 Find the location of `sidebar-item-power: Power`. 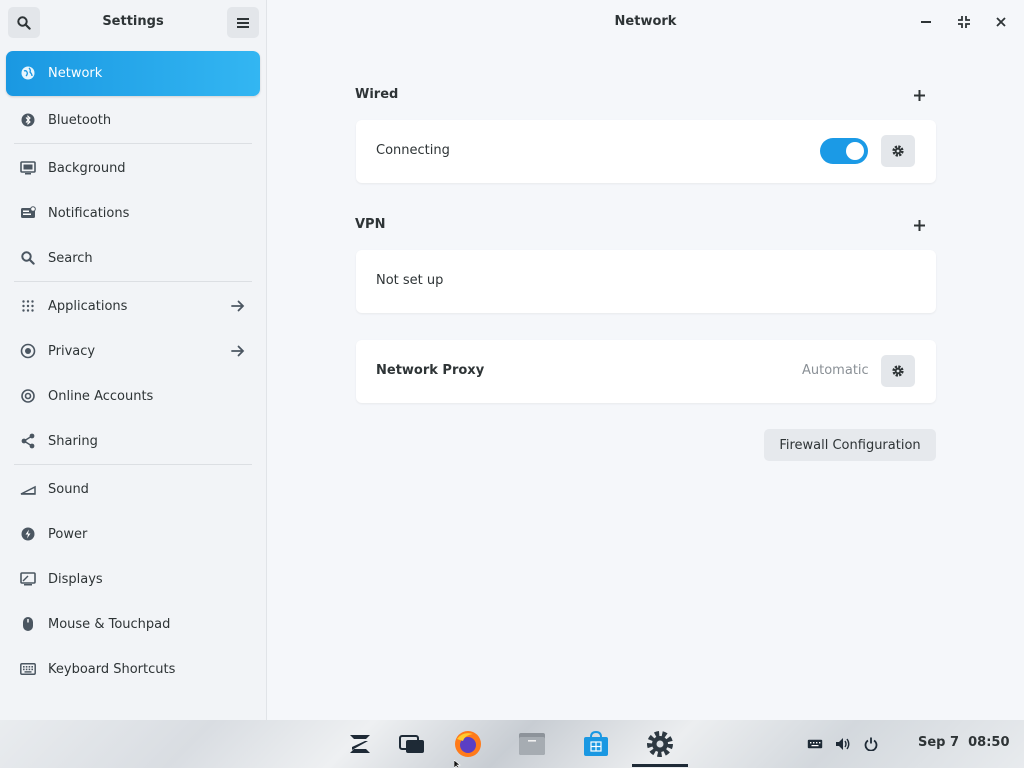

sidebar-item-power: Power is located at coordinates (133, 534).